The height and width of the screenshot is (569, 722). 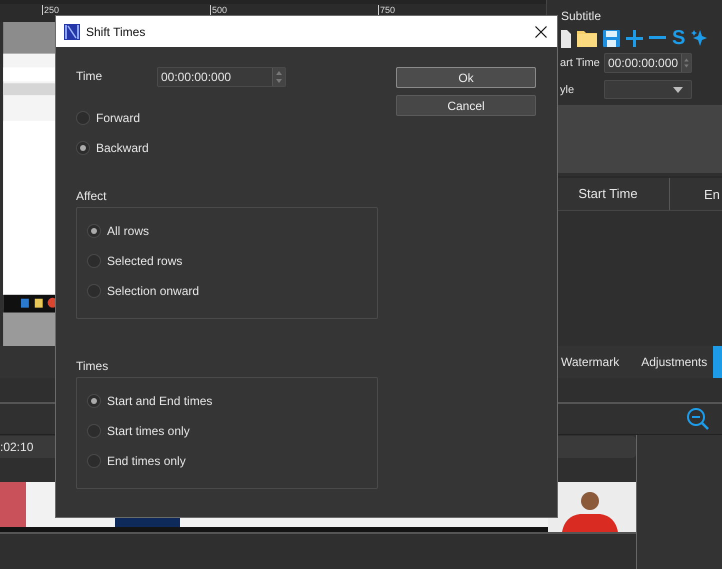 I want to click on group-title: Affect, so click(x=92, y=196).